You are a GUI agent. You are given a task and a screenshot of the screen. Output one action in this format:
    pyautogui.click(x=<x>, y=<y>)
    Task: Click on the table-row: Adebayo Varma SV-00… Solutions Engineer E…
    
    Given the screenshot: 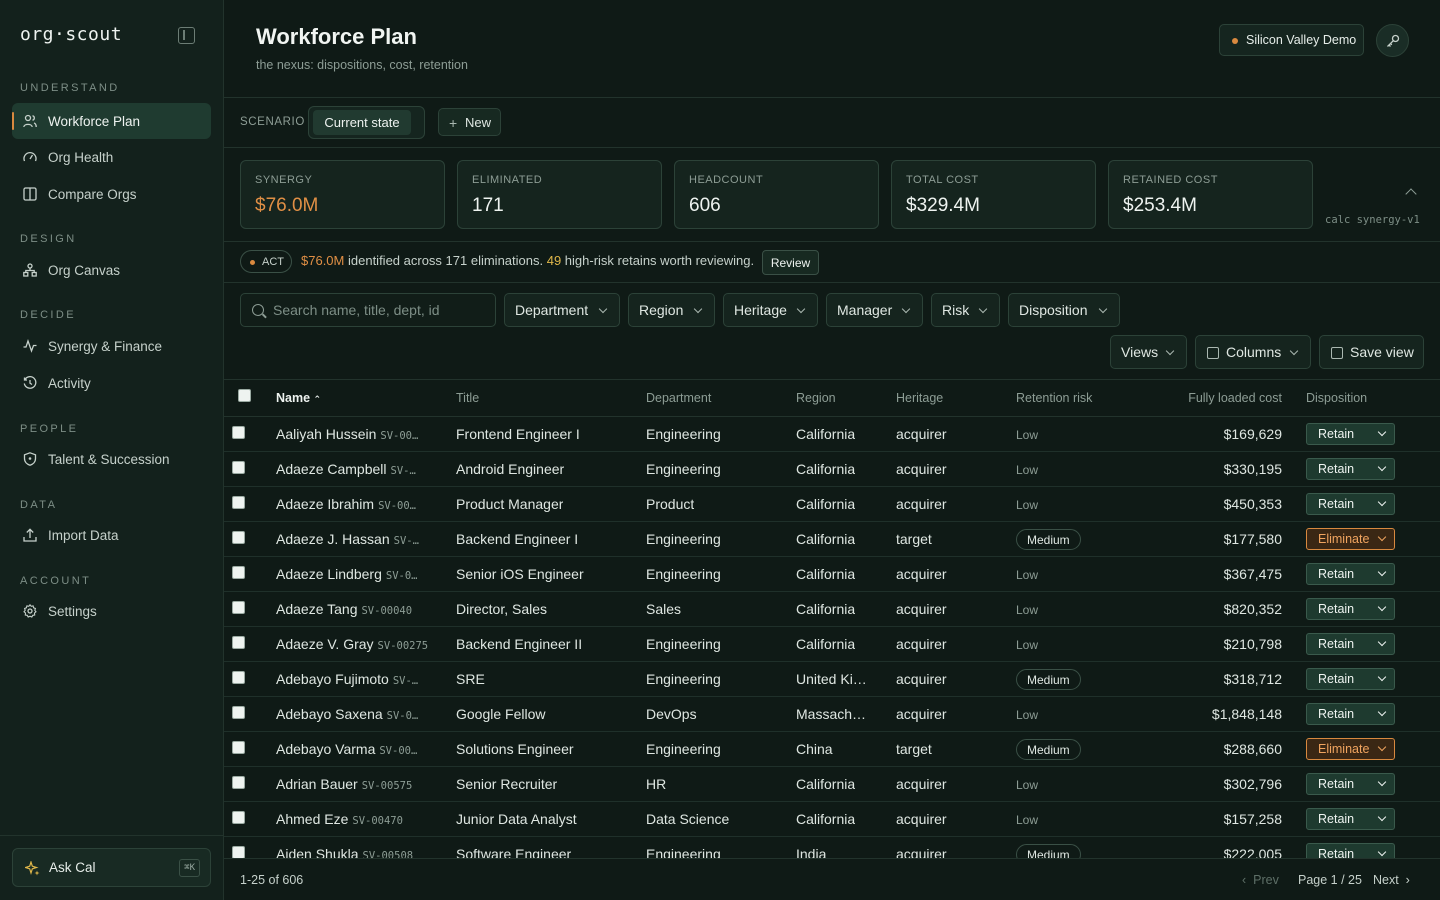 What is the action you would take?
    pyautogui.click(x=832, y=749)
    